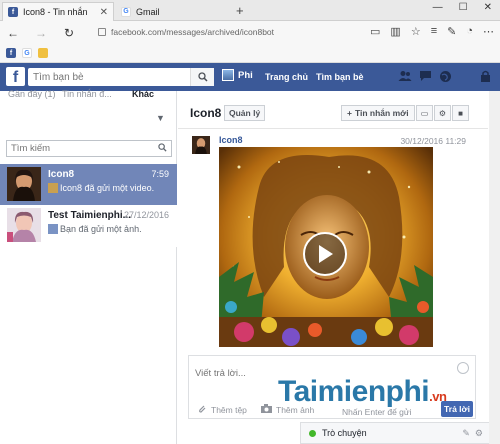 Image resolution: width=500 pixels, height=444 pixels. What do you see at coordinates (494, 267) in the screenshot?
I see `page-scrollbar` at bounding box center [494, 267].